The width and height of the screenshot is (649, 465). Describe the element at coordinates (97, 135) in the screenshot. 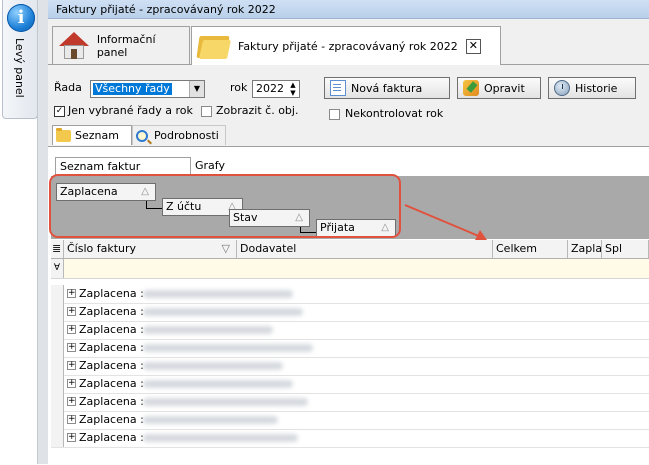

I see `tab-list-label: Seznam` at that location.